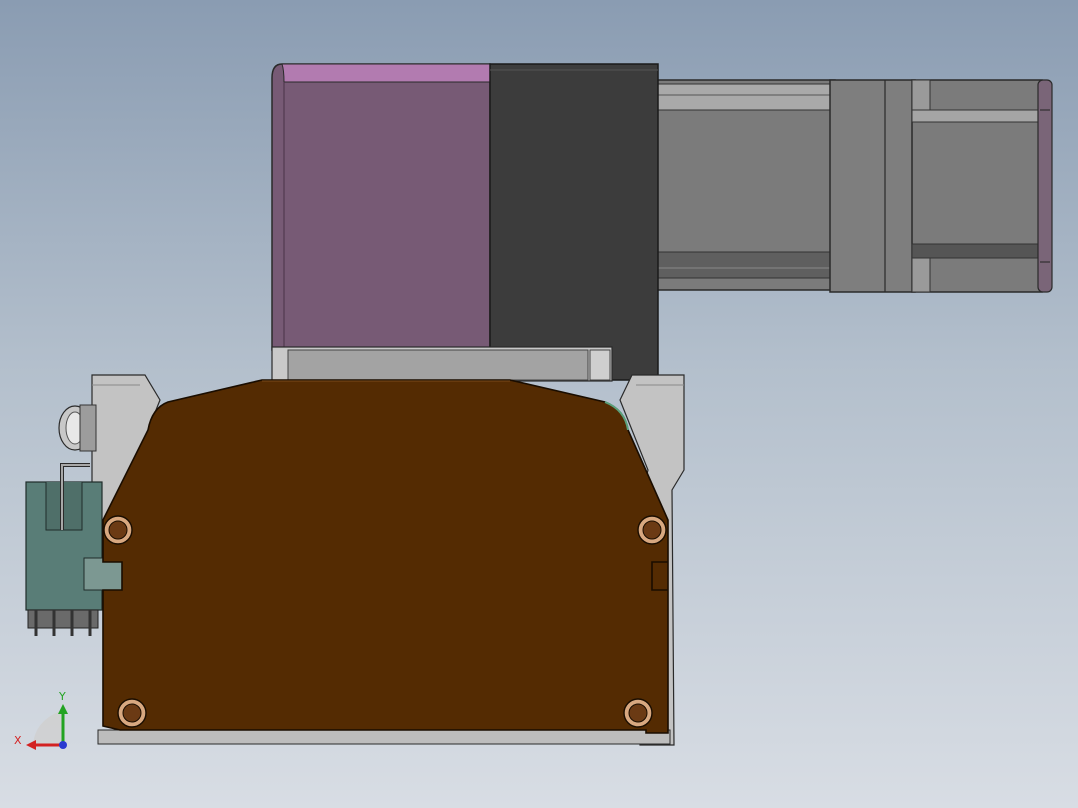  What do you see at coordinates (118, 530) in the screenshot?
I see `mounting-hole-top-left` at bounding box center [118, 530].